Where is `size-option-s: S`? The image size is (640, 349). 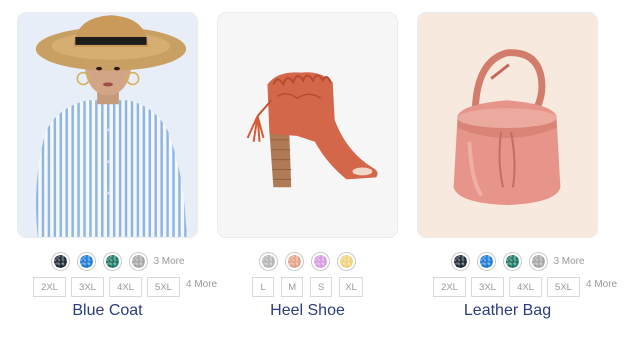
size-option-s: S is located at coordinates (321, 287).